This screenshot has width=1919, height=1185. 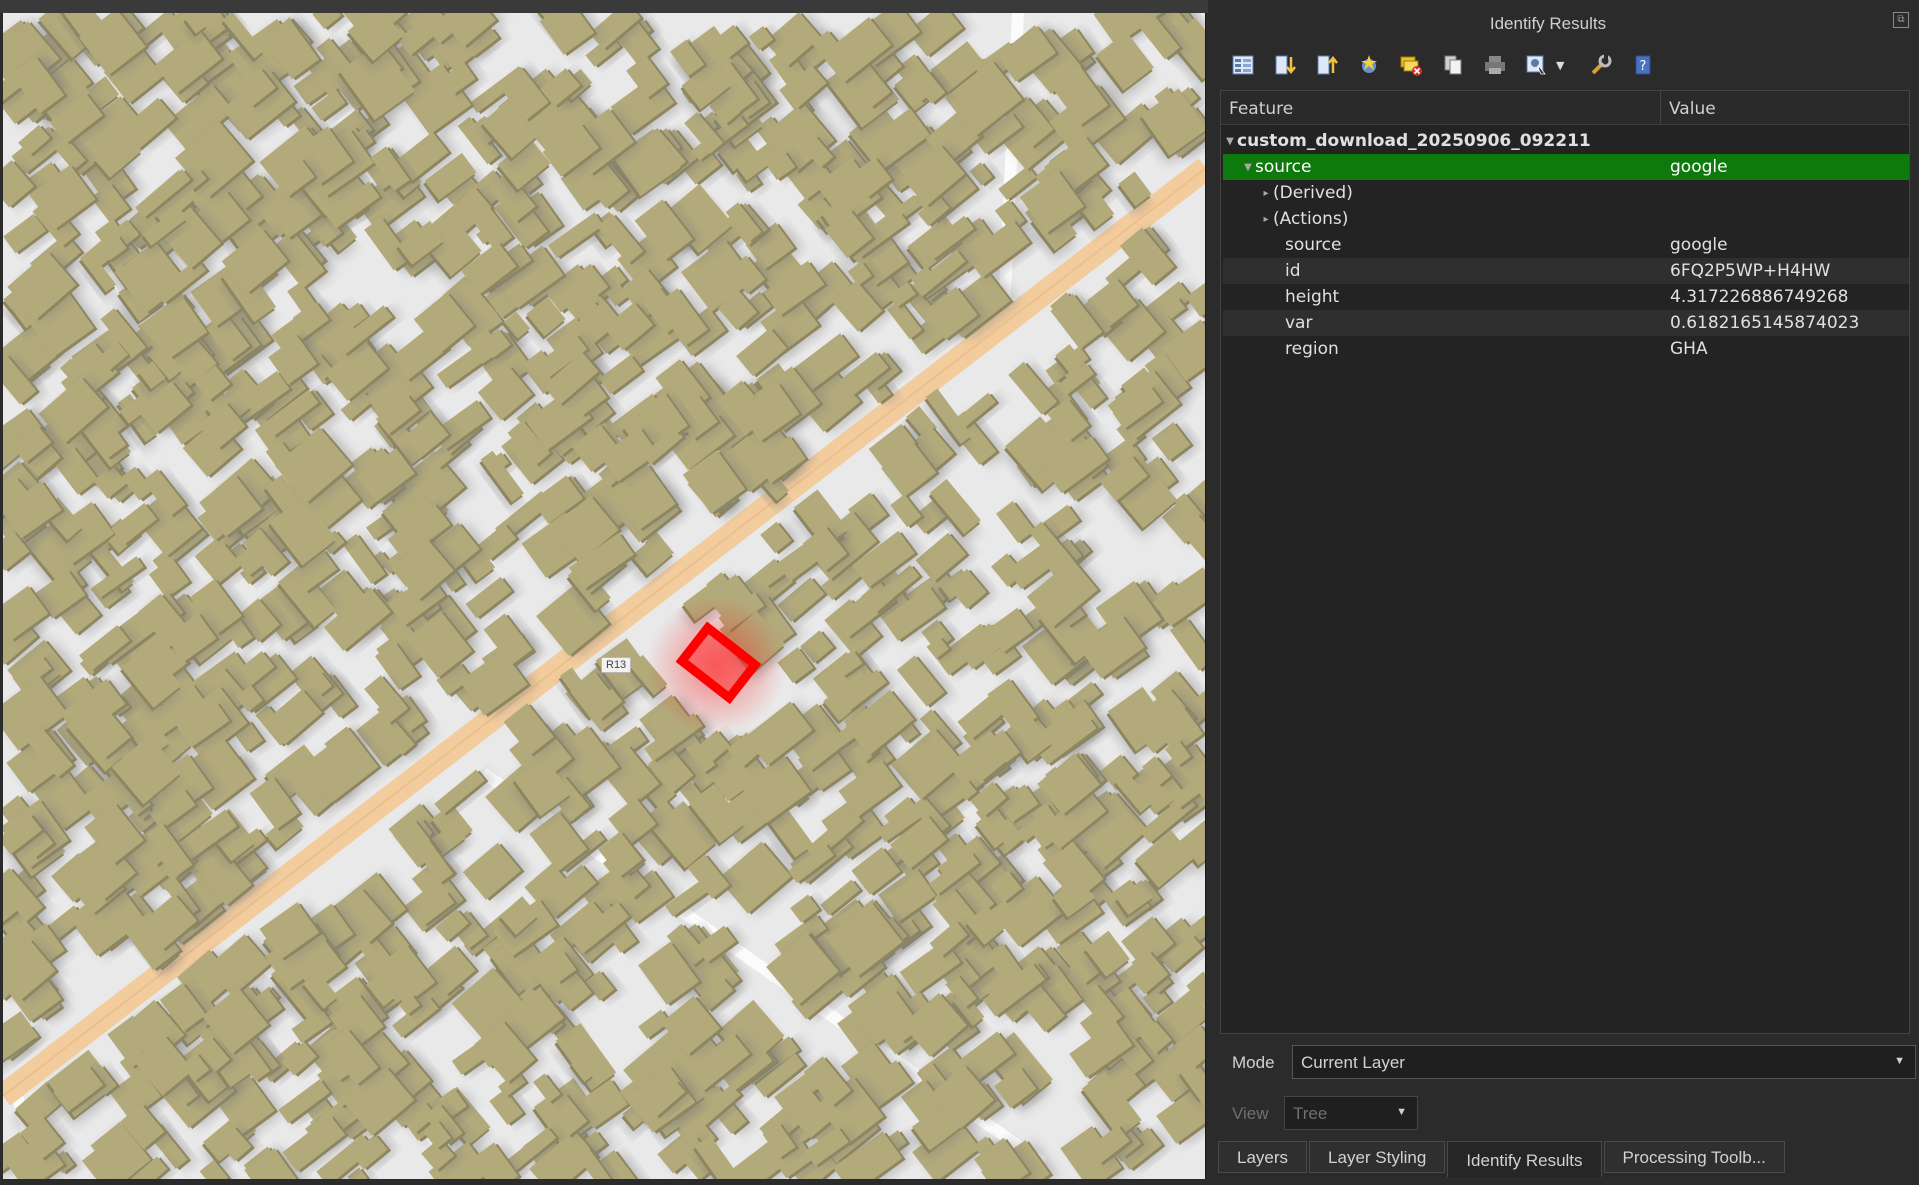 What do you see at coordinates (1313, 193) in the screenshot?
I see `row-feature: (Derived)` at bounding box center [1313, 193].